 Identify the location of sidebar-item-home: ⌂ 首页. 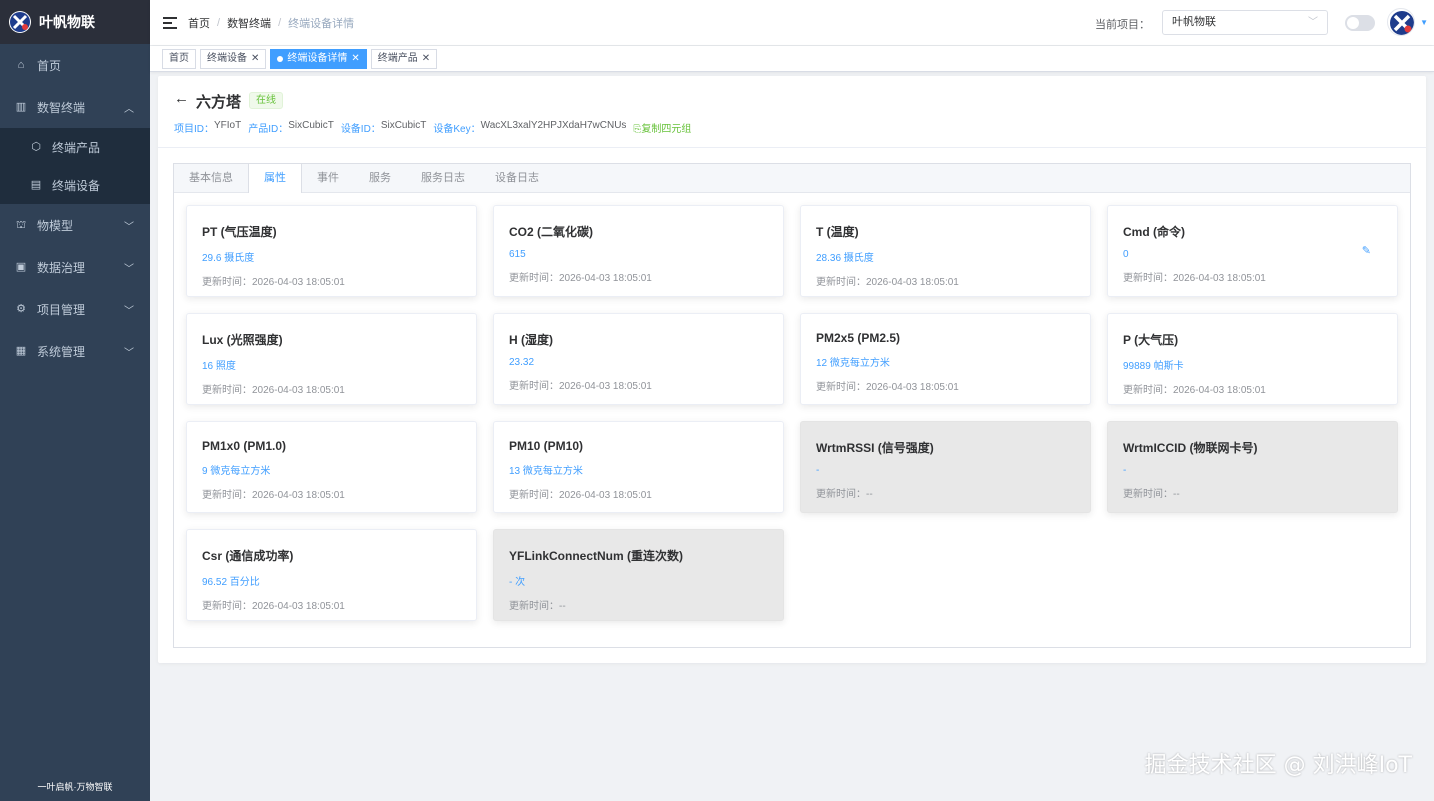
(75, 65).